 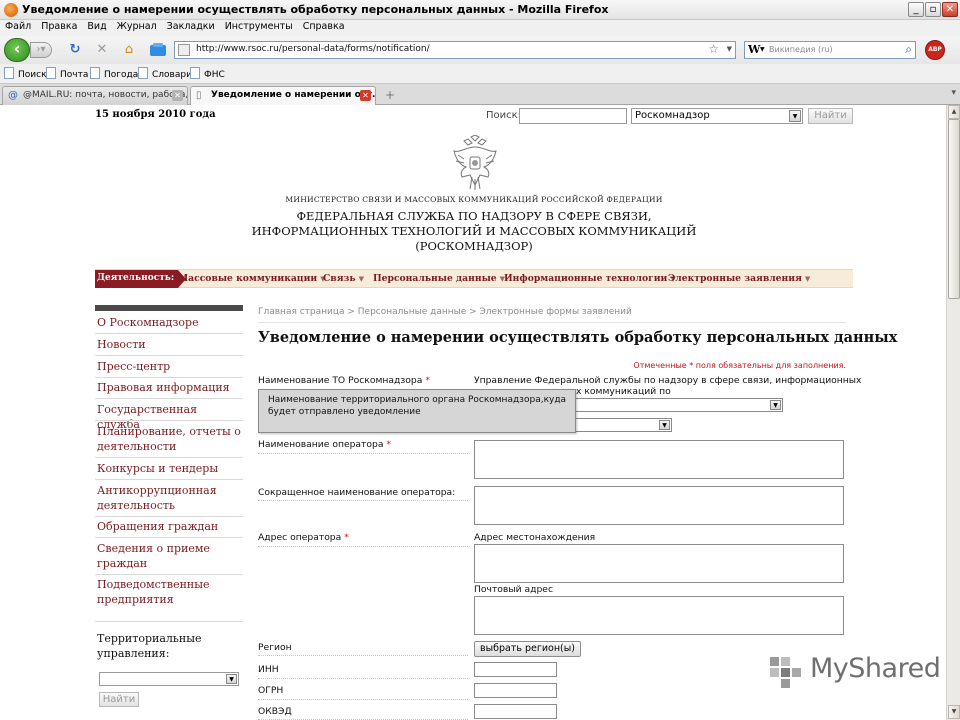 I want to click on ogrn-field, so click(x=515, y=690).